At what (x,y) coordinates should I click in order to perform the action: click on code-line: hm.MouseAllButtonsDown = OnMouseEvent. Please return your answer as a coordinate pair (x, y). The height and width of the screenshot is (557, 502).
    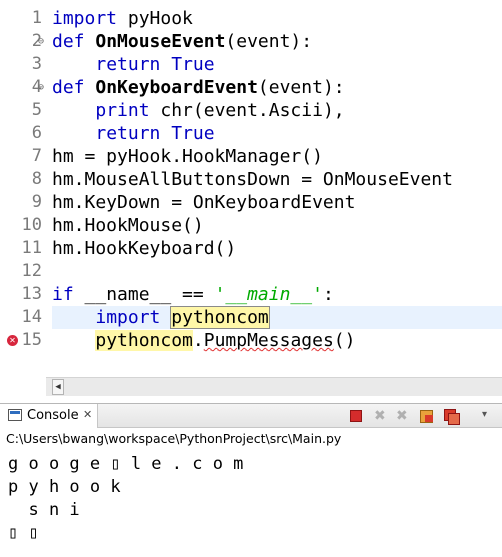
    Looking at the image, I should click on (277, 179).